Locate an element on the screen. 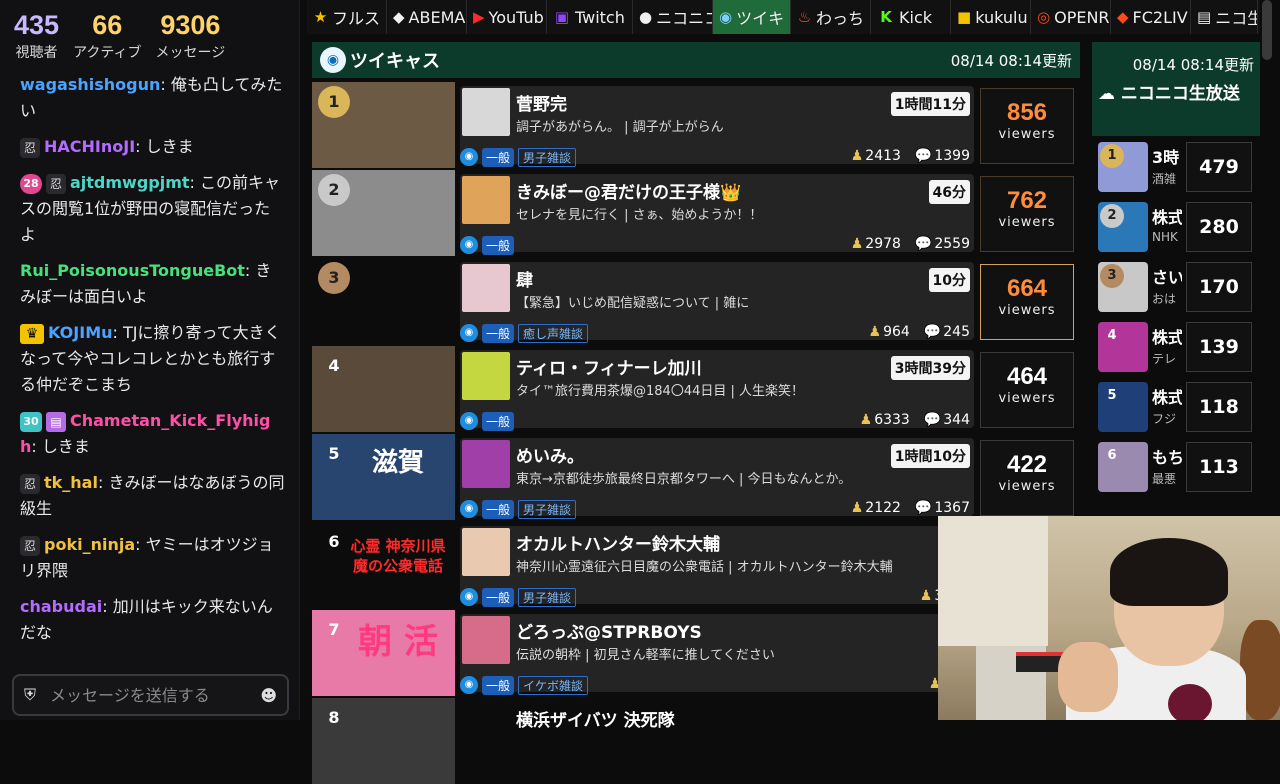  page-scrollbar is located at coordinates (1267, 30).